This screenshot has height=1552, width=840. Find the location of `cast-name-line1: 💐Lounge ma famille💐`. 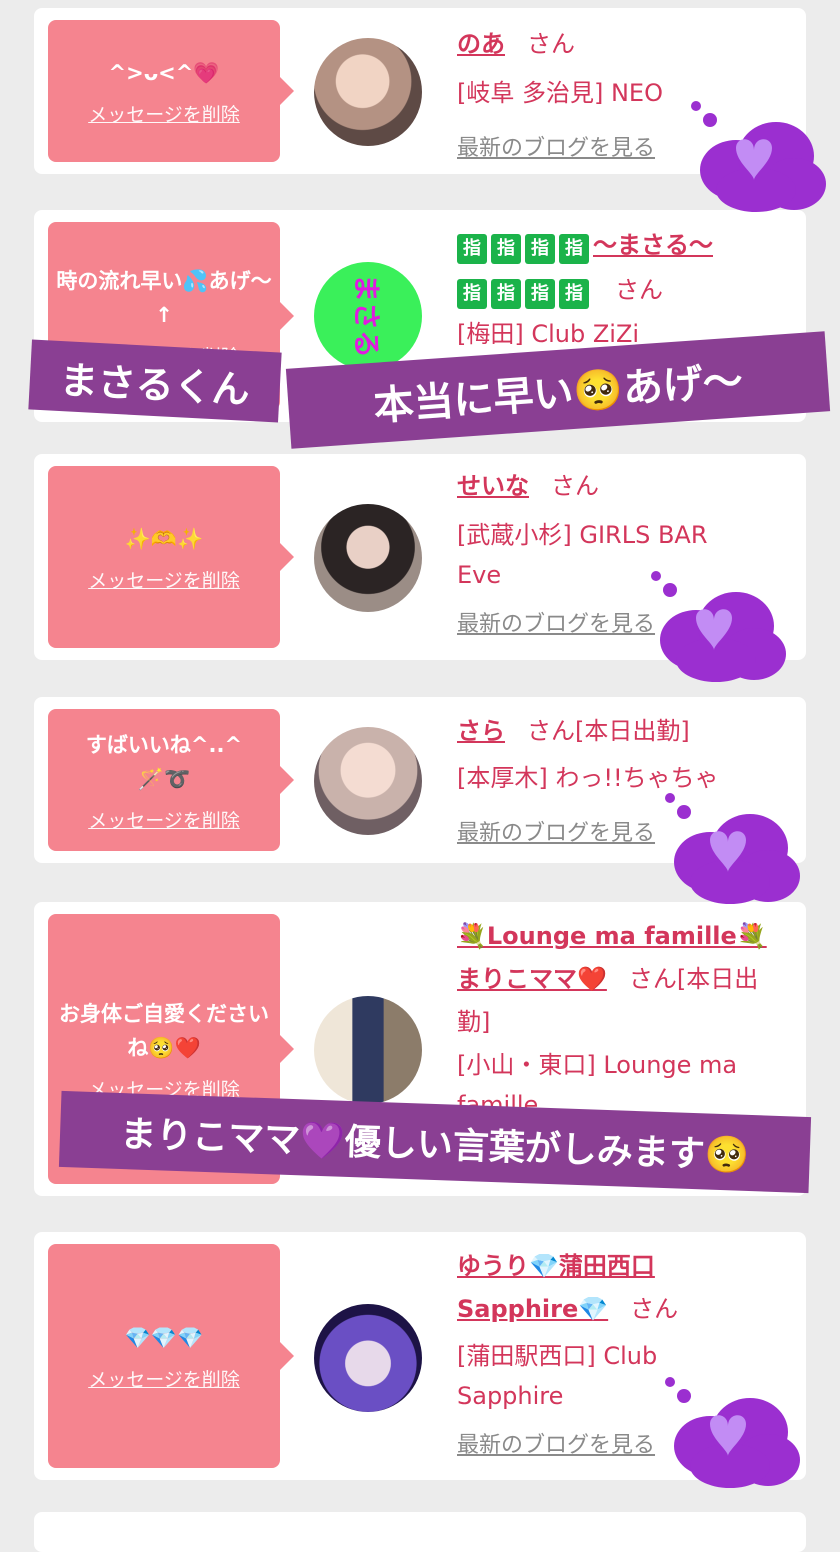

cast-name-line1: 💐Lounge ma famille💐 is located at coordinates (612, 936).